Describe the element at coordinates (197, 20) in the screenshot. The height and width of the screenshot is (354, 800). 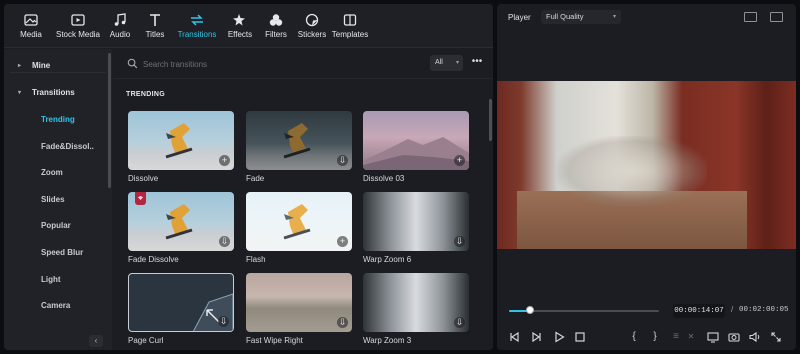
I see `transitions-icon` at that location.